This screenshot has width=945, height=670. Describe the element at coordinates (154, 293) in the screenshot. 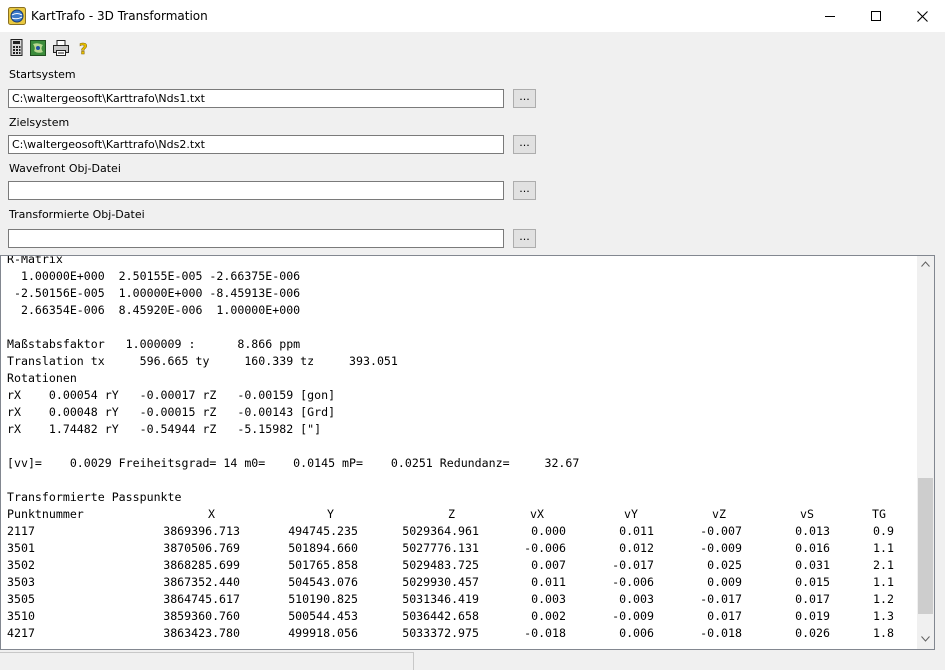

I see `output-line: -2.50156E-005 1.00000E+000 -8.45913E-006` at that location.